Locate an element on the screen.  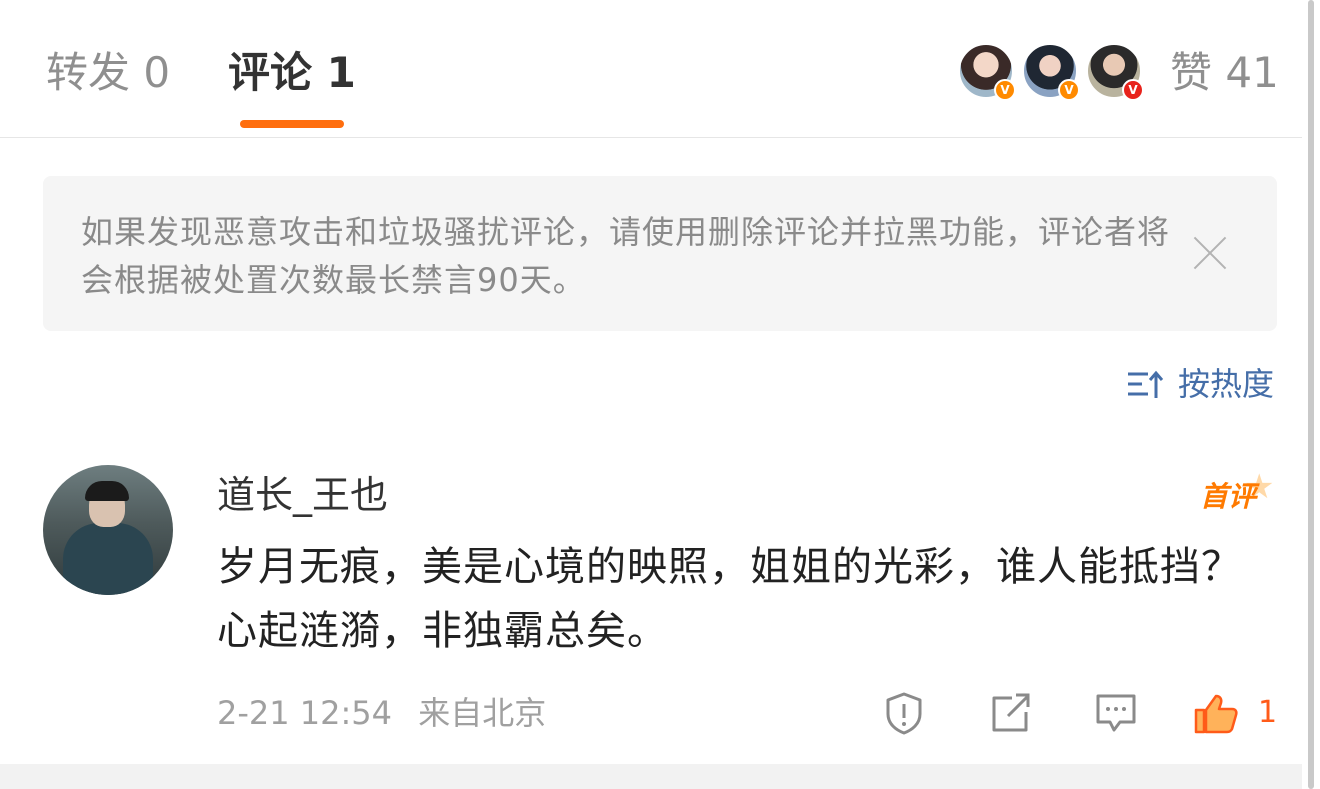
sort-icon is located at coordinates (1145, 384).